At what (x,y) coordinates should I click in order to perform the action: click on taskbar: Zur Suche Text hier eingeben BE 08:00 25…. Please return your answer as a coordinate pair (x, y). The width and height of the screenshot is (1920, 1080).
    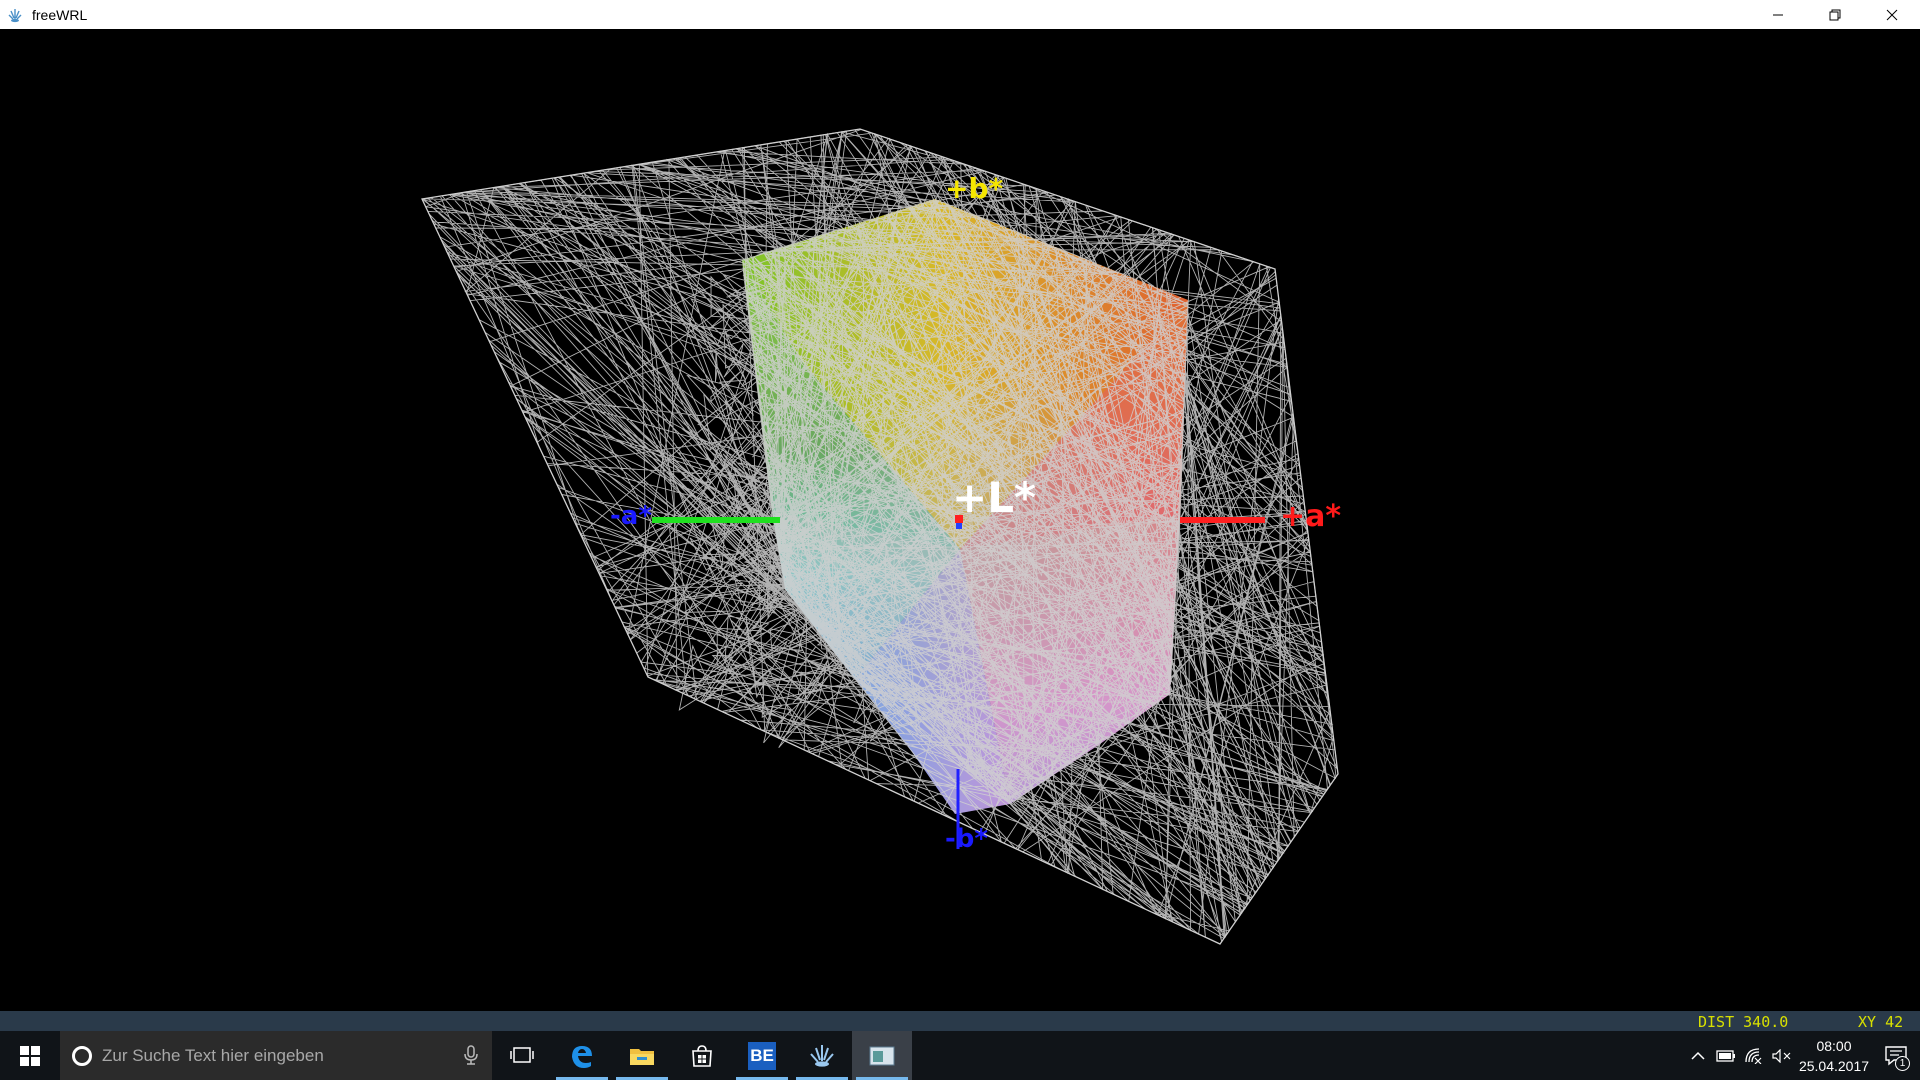
    Looking at the image, I should click on (960, 1055).